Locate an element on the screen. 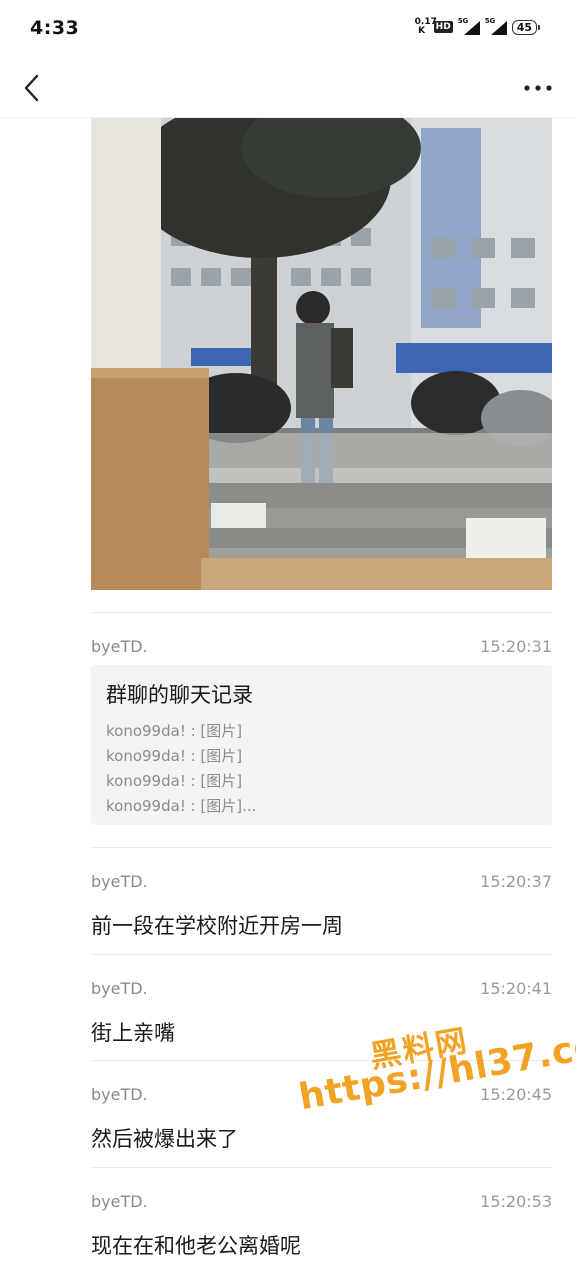  message-text: 街上亲嘴 is located at coordinates (133, 1033).